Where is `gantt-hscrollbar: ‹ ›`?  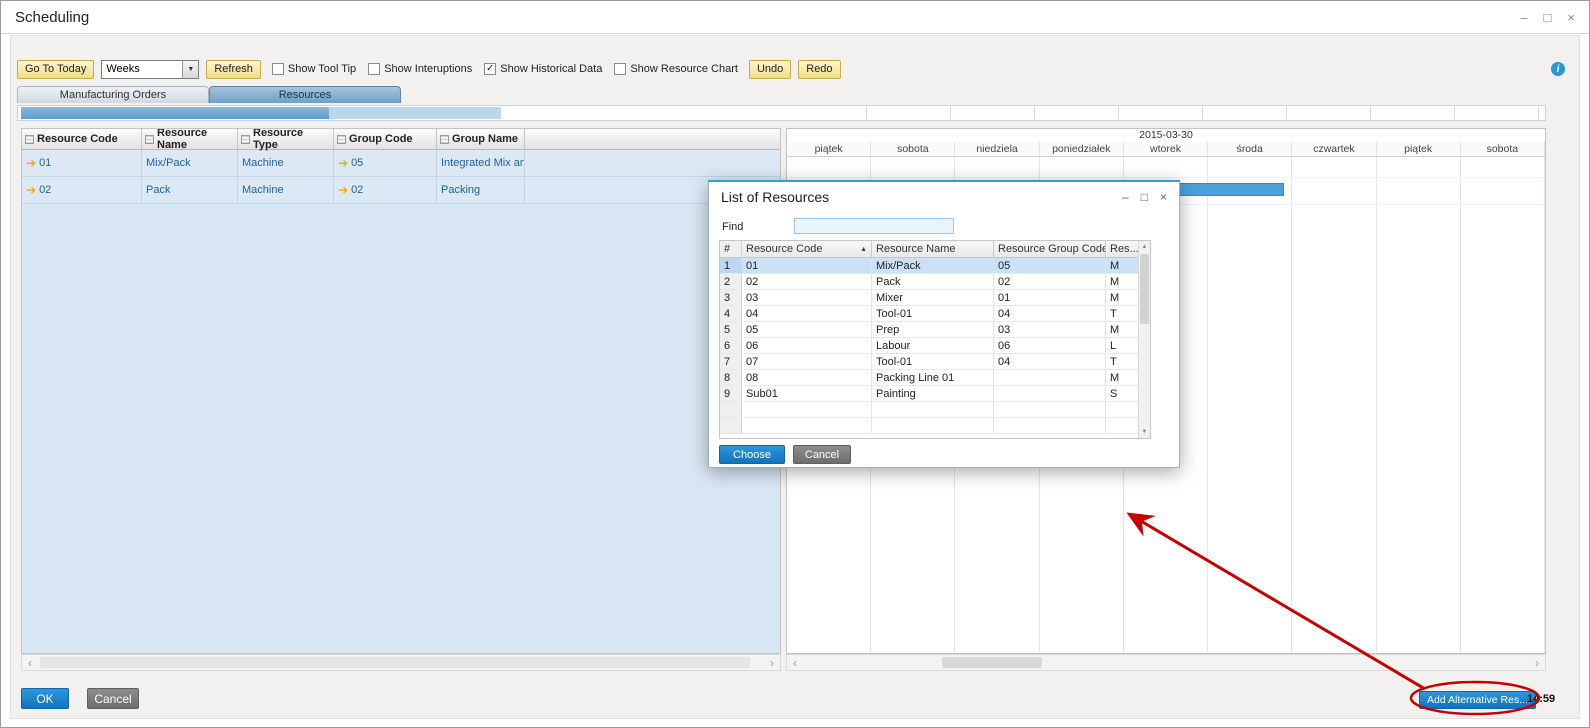 gantt-hscrollbar: ‹ › is located at coordinates (1166, 662).